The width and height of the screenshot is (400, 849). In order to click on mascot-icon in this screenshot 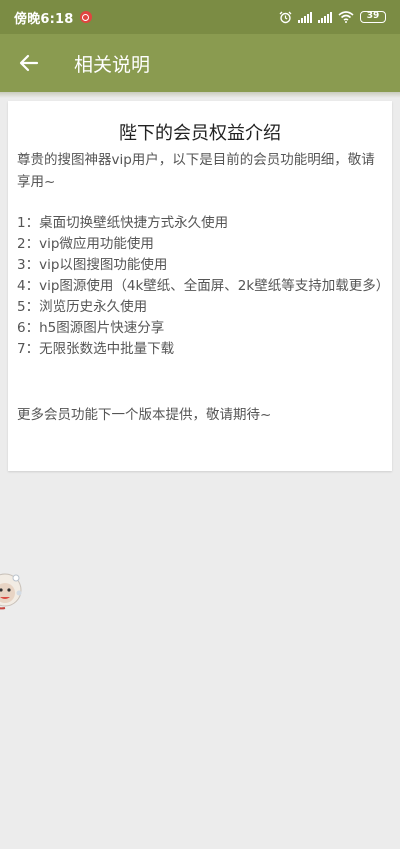, I will do `click(11, 591)`.